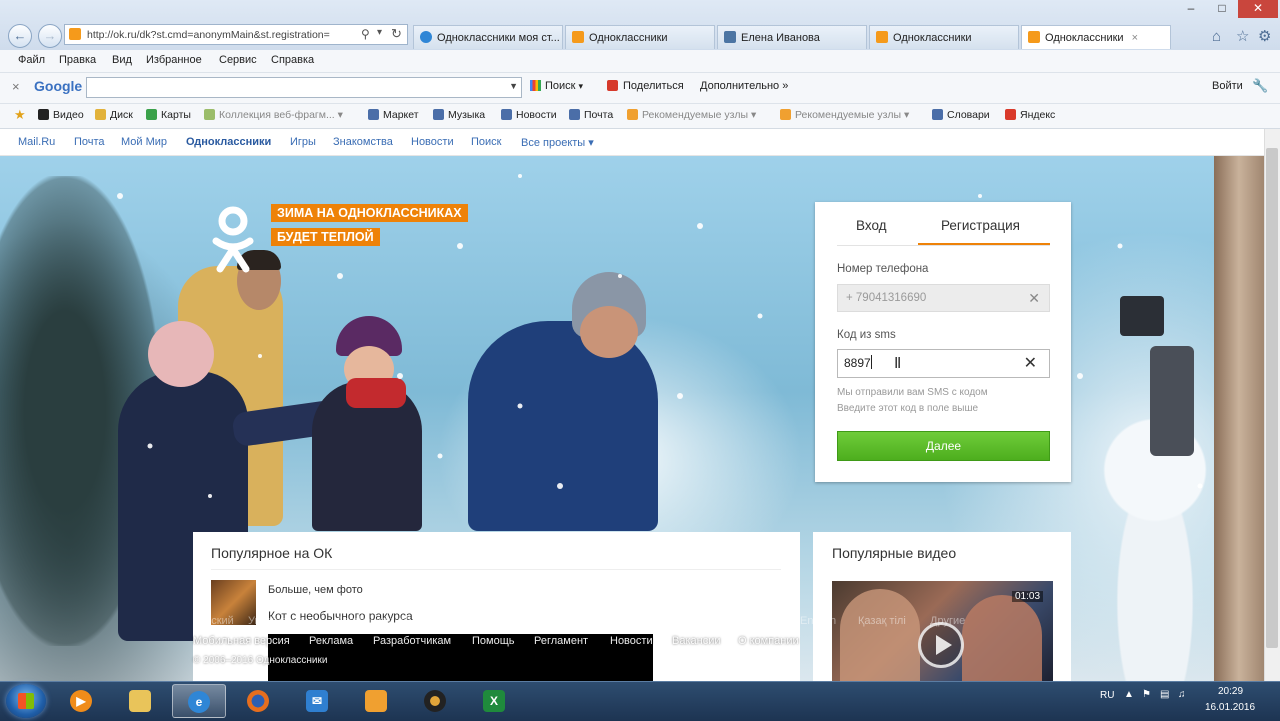 The image size is (1280, 721). What do you see at coordinates (984, 244) in the screenshot?
I see `active-tab-underline` at bounding box center [984, 244].